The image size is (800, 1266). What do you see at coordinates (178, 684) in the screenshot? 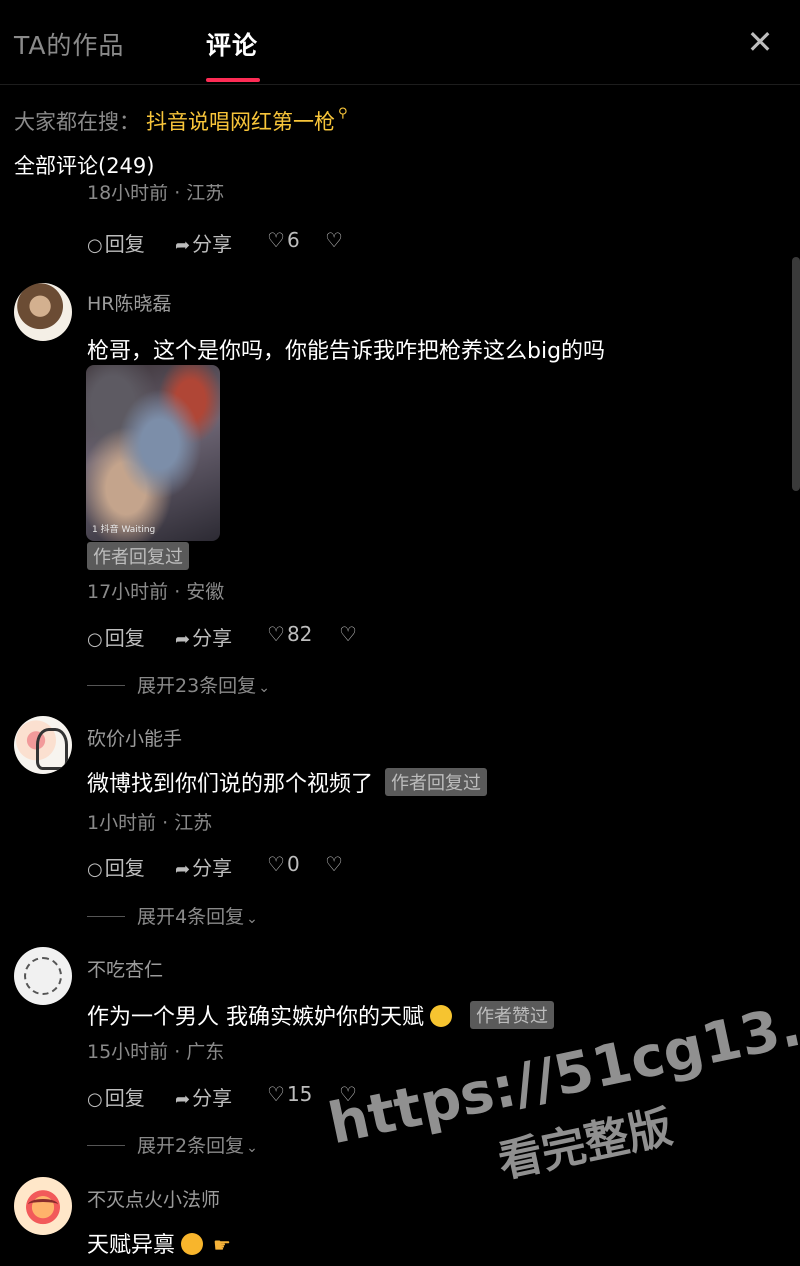
I see `expand-replies: 展开23条回复 ⌄` at bounding box center [178, 684].